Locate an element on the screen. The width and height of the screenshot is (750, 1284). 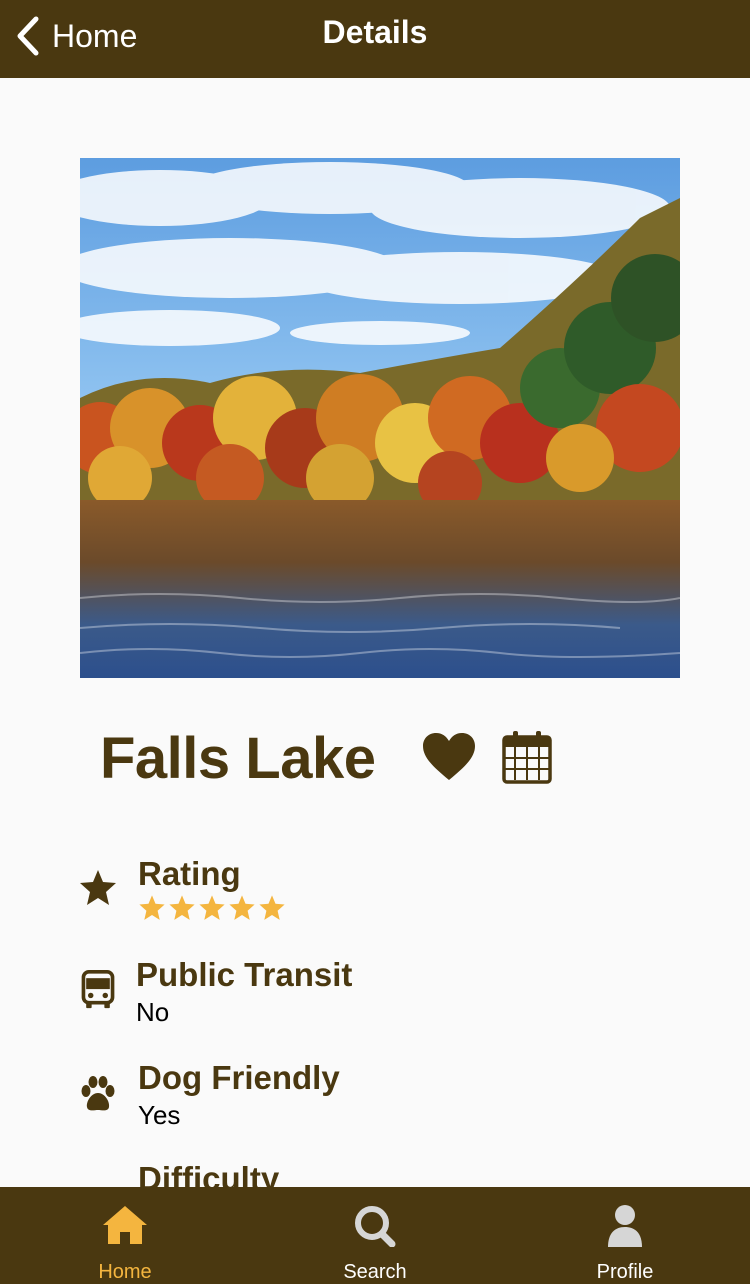
tab-home-label: Home is located at coordinates (125, 1272).